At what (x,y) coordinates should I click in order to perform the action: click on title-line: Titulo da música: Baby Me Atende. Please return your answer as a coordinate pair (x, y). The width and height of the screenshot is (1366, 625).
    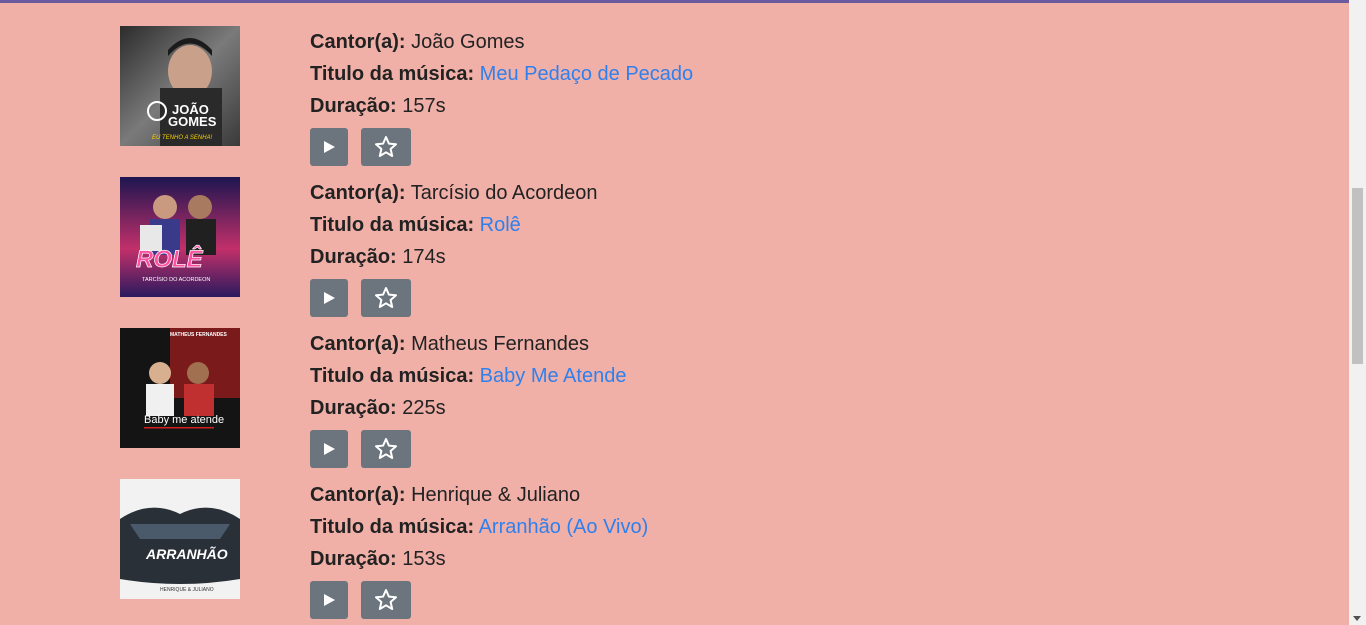
    Looking at the image, I should click on (468, 376).